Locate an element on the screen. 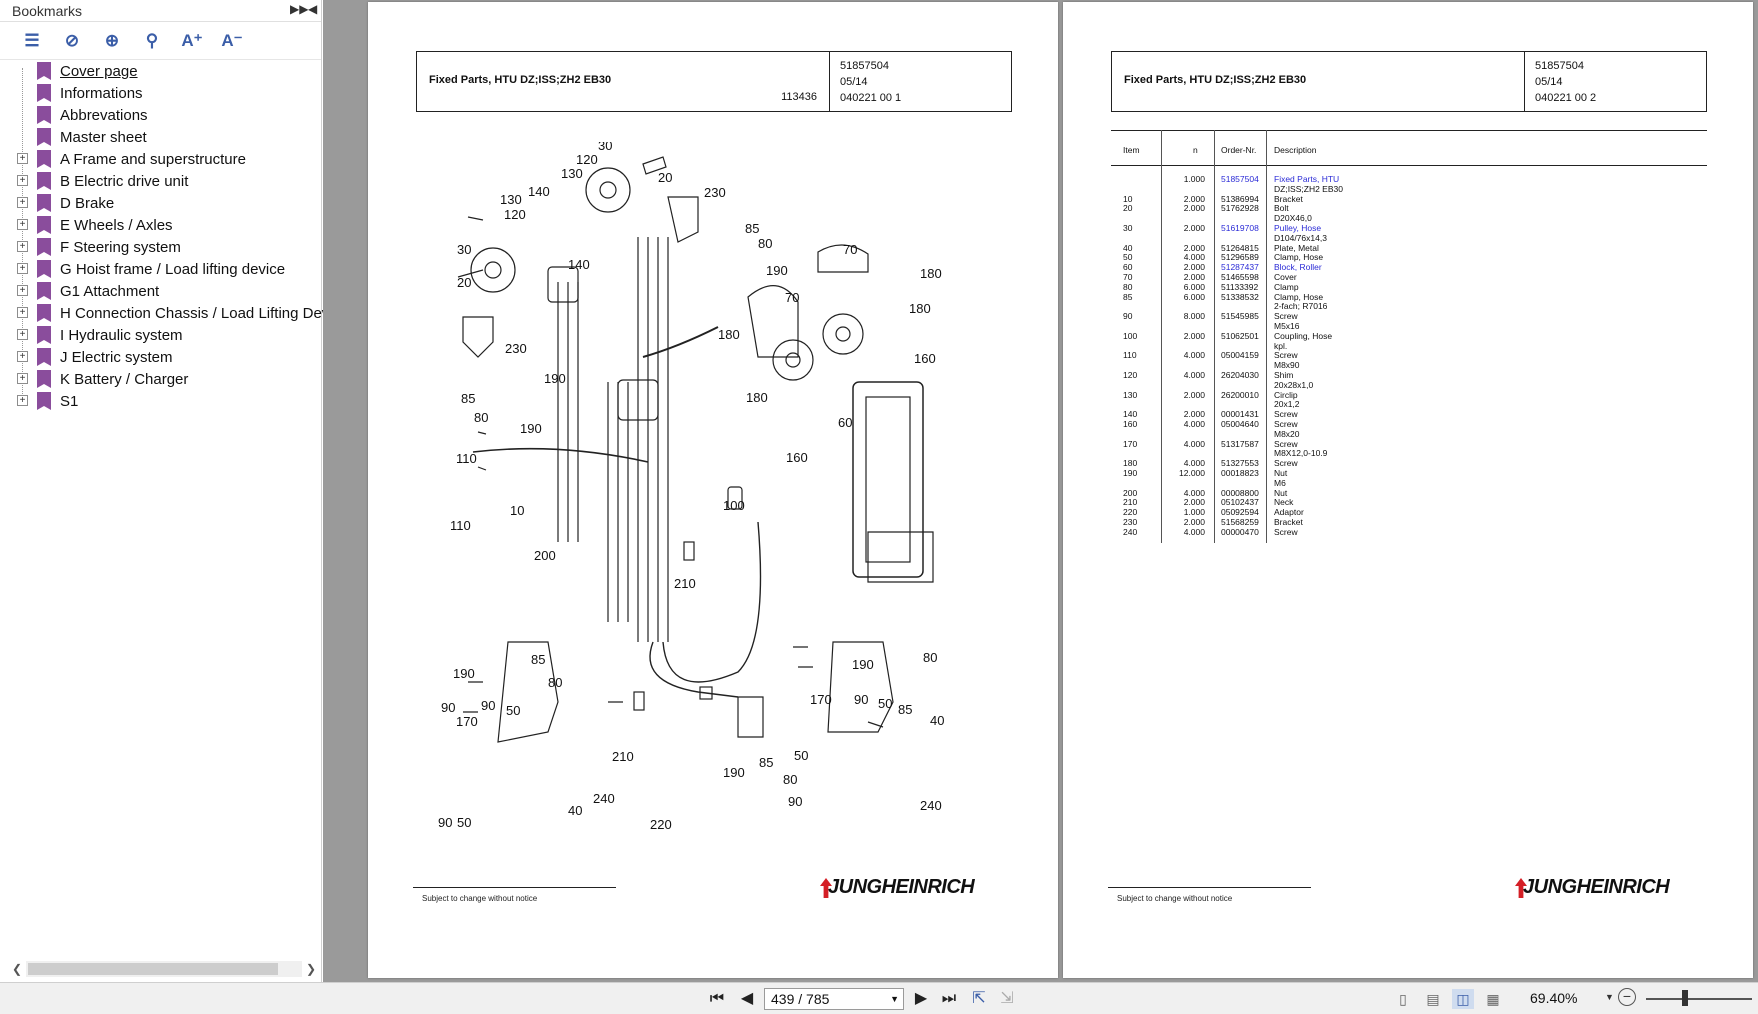 The height and width of the screenshot is (1014, 1758). bookmark-item: + S1 is located at coordinates (161, 401).